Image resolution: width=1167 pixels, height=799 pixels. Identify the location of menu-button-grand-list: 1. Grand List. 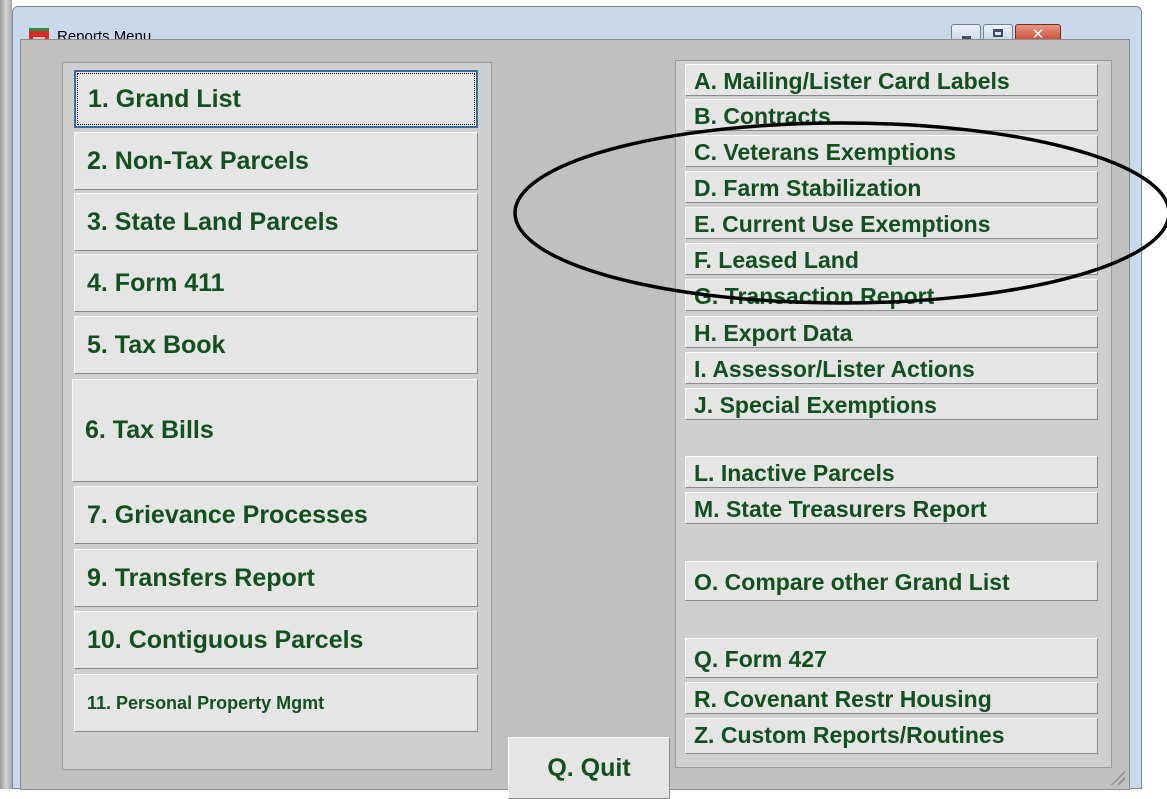
(276, 99).